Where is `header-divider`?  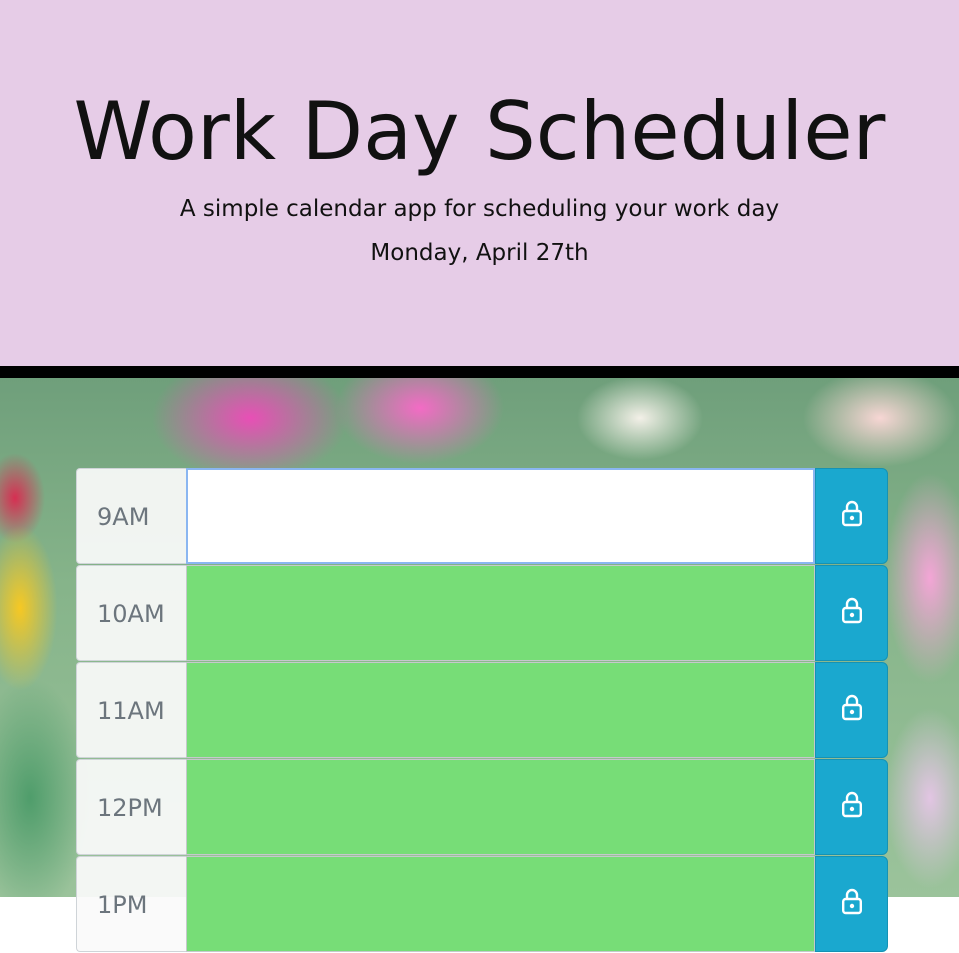 header-divider is located at coordinates (479, 372).